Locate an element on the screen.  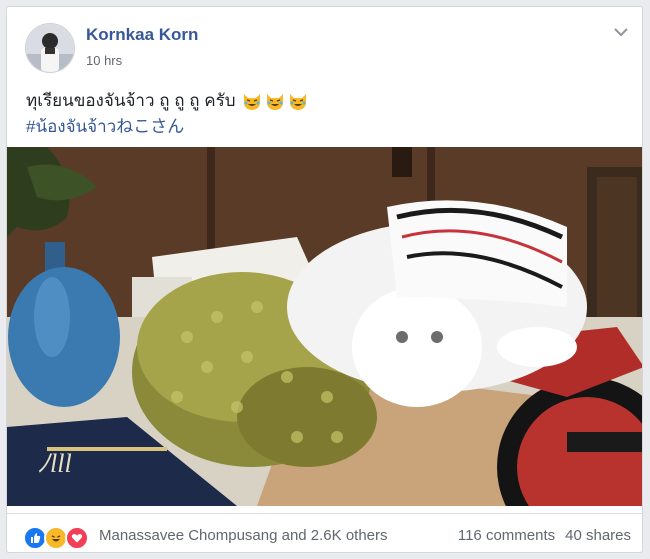
chevron-down-icon is located at coordinates (621, 32).